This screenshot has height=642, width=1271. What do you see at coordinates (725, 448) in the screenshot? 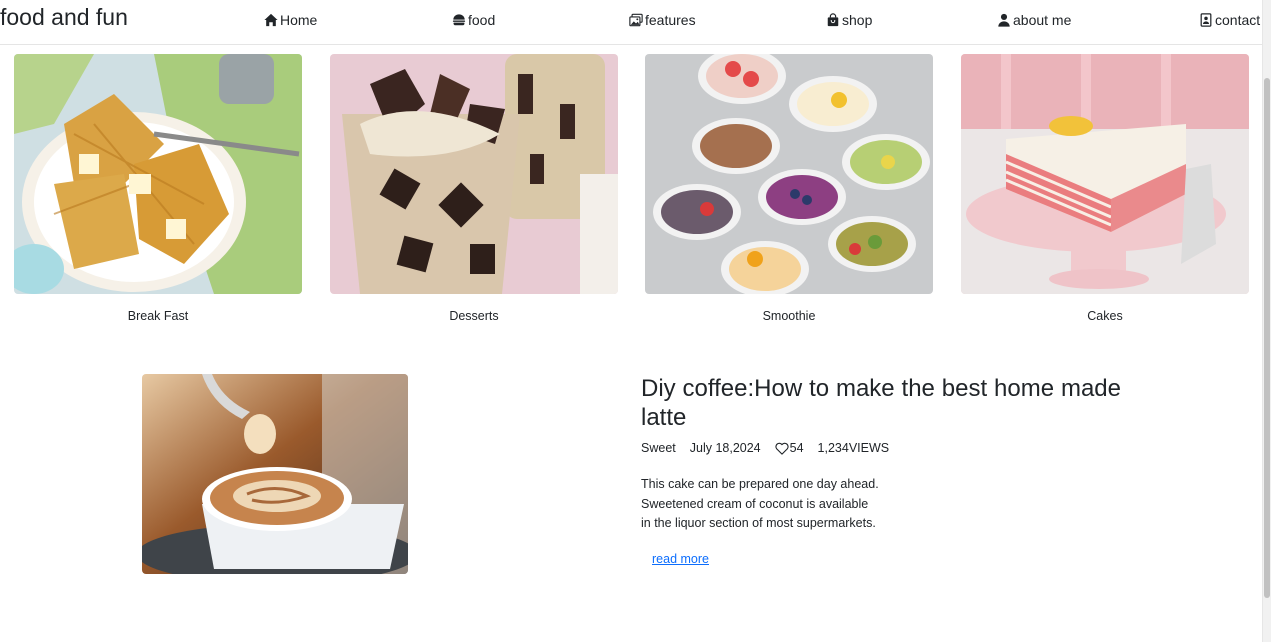
I see `post-date: July 18,2024` at bounding box center [725, 448].